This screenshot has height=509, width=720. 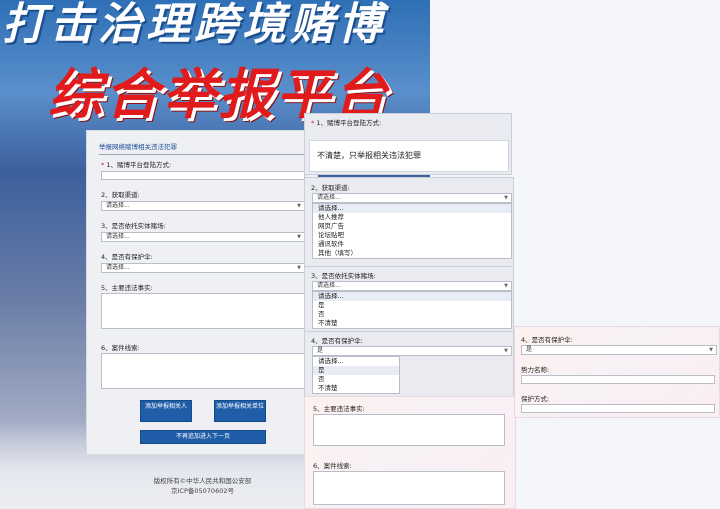 I want to click on q5-label: 5、主要违法事实:, so click(x=127, y=288).